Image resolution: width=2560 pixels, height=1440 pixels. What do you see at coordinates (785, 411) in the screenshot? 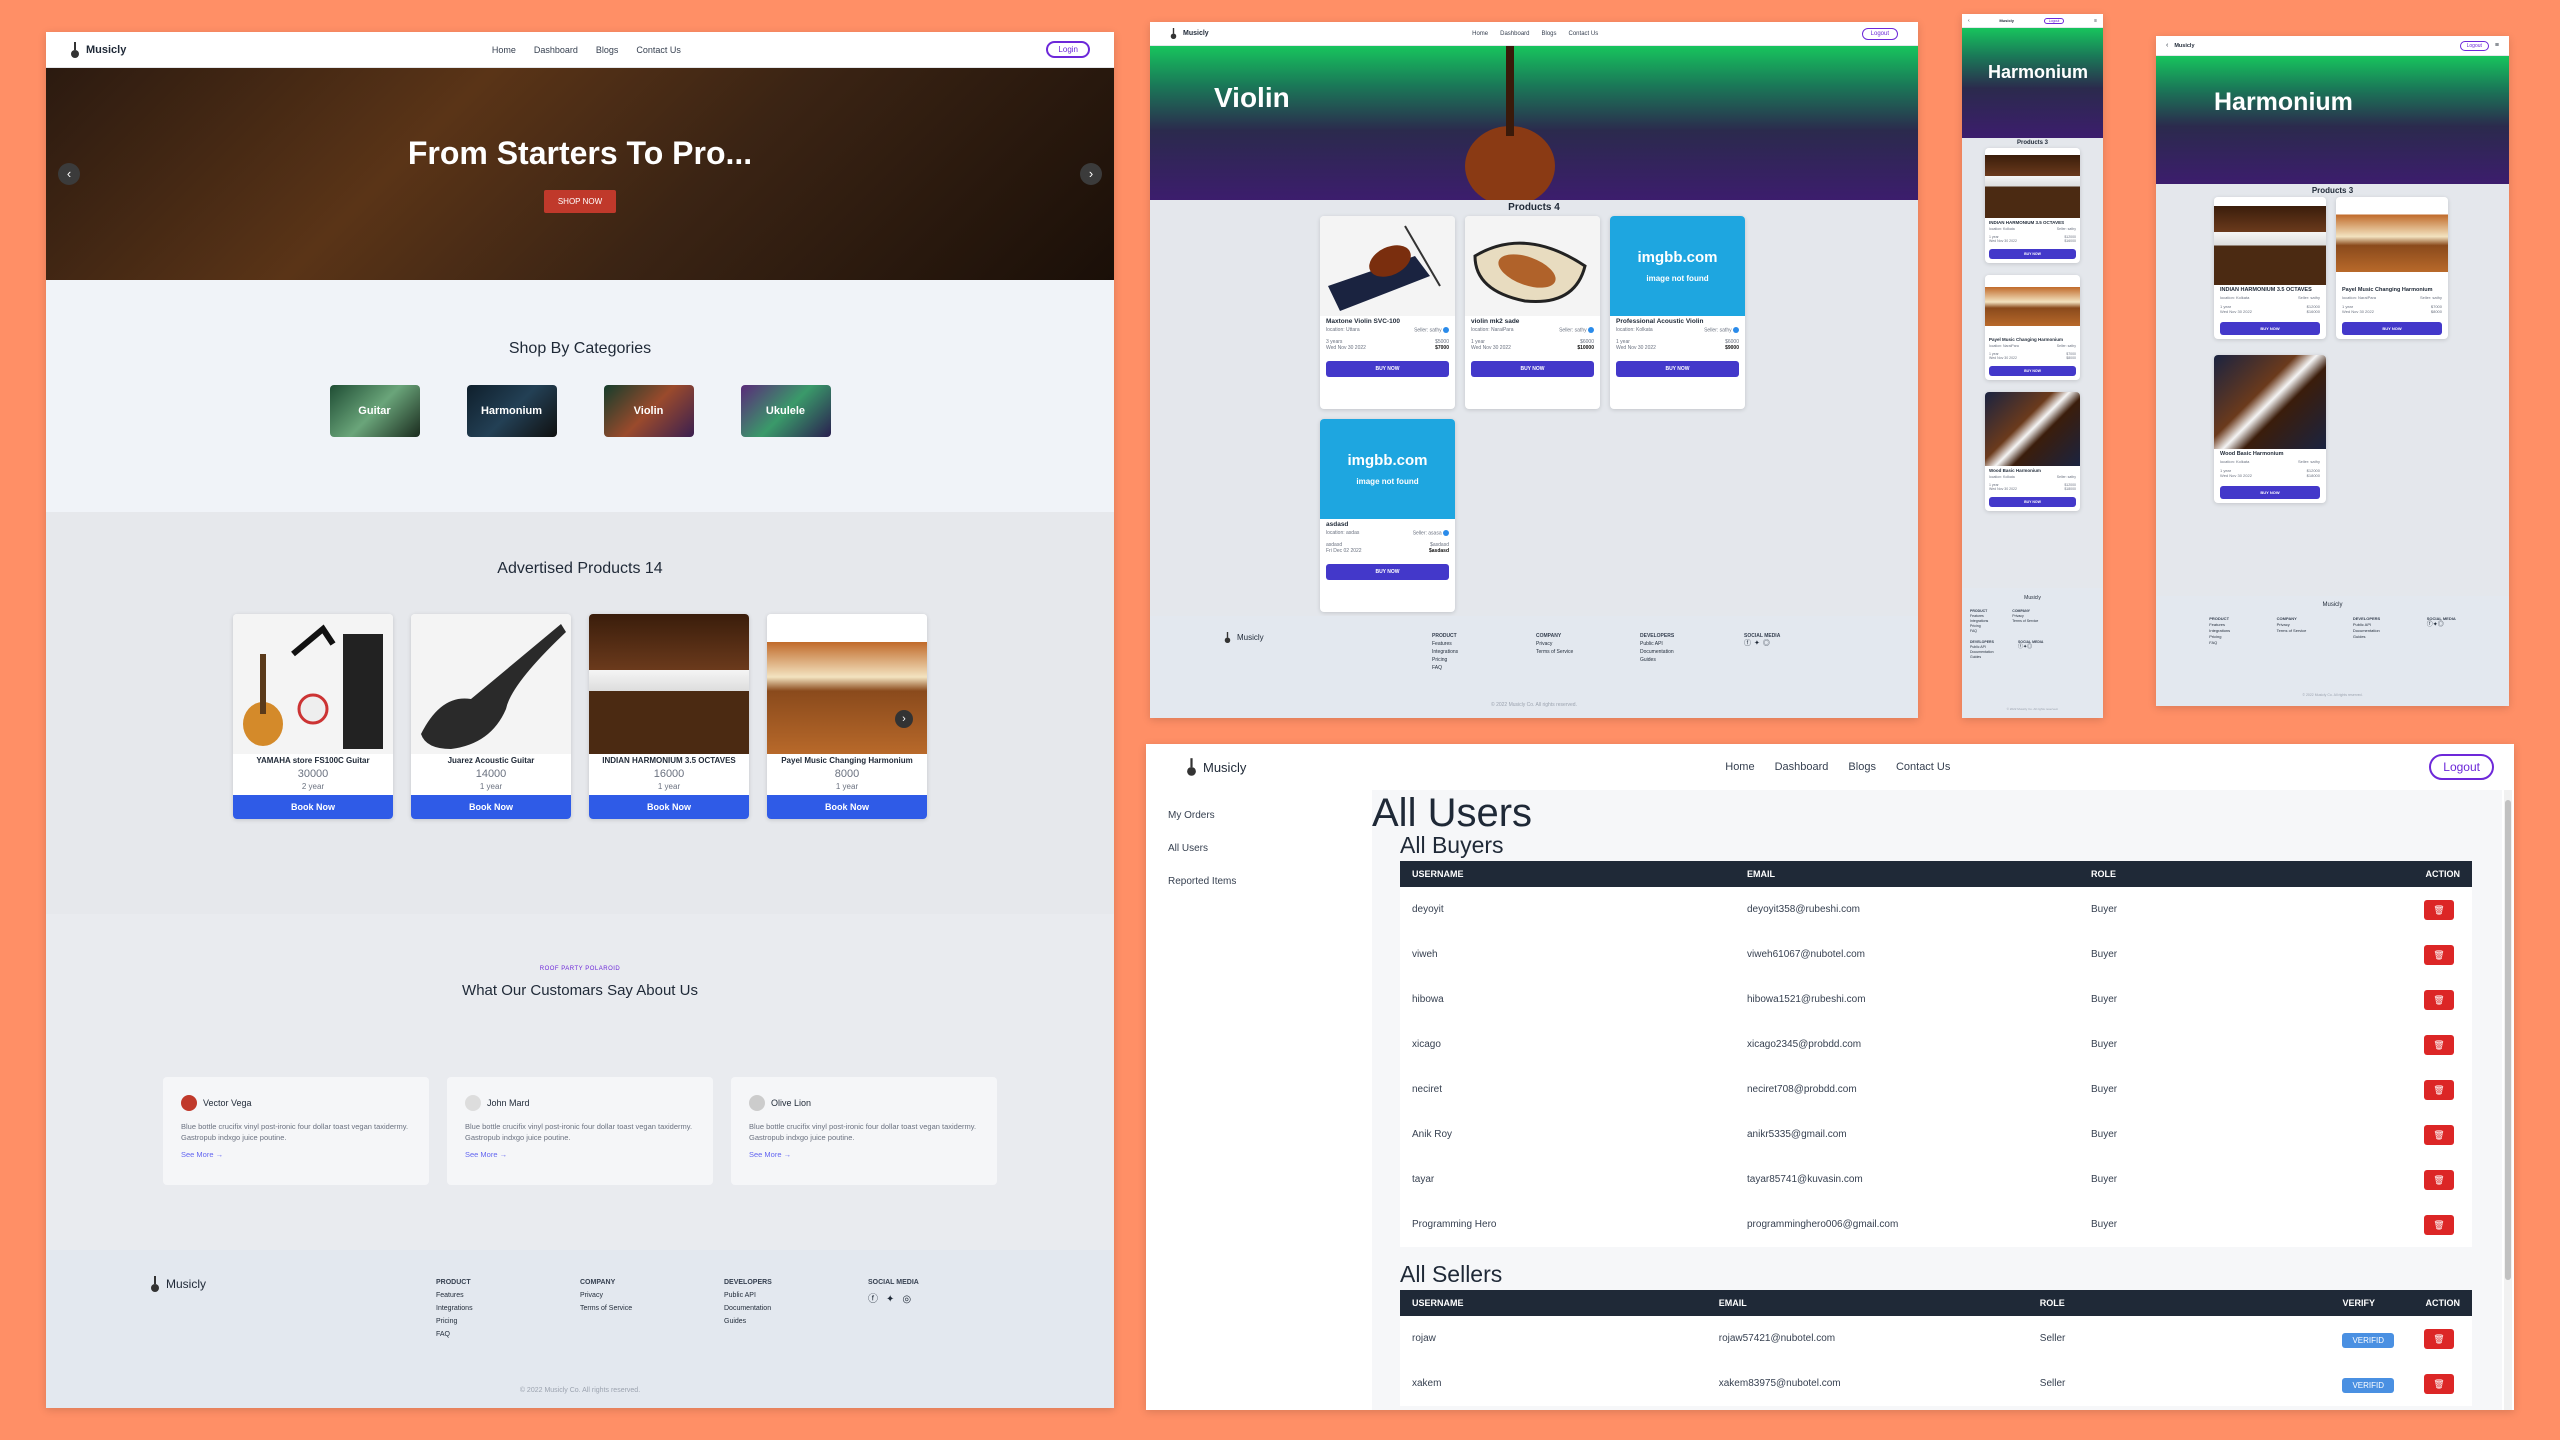
I see `category-ukulele: Ukulele` at bounding box center [785, 411].